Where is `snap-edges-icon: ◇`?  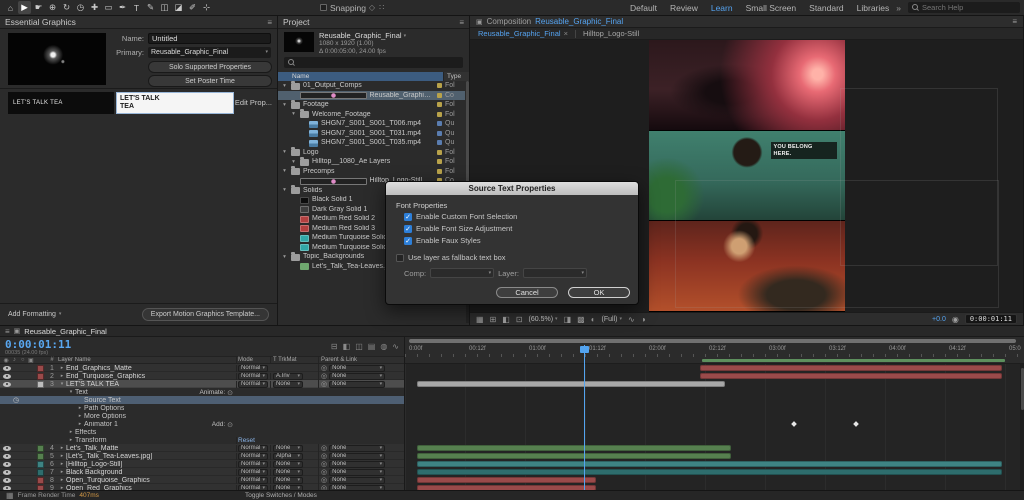 snap-edges-icon: ◇ is located at coordinates (372, 7).